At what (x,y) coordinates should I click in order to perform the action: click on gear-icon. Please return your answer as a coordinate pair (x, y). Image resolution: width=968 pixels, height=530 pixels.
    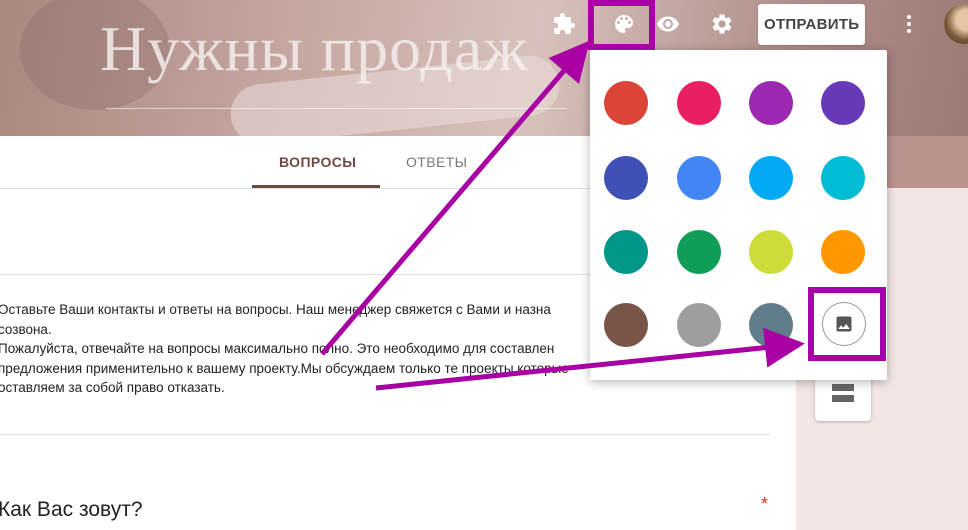
    Looking at the image, I should click on (722, 24).